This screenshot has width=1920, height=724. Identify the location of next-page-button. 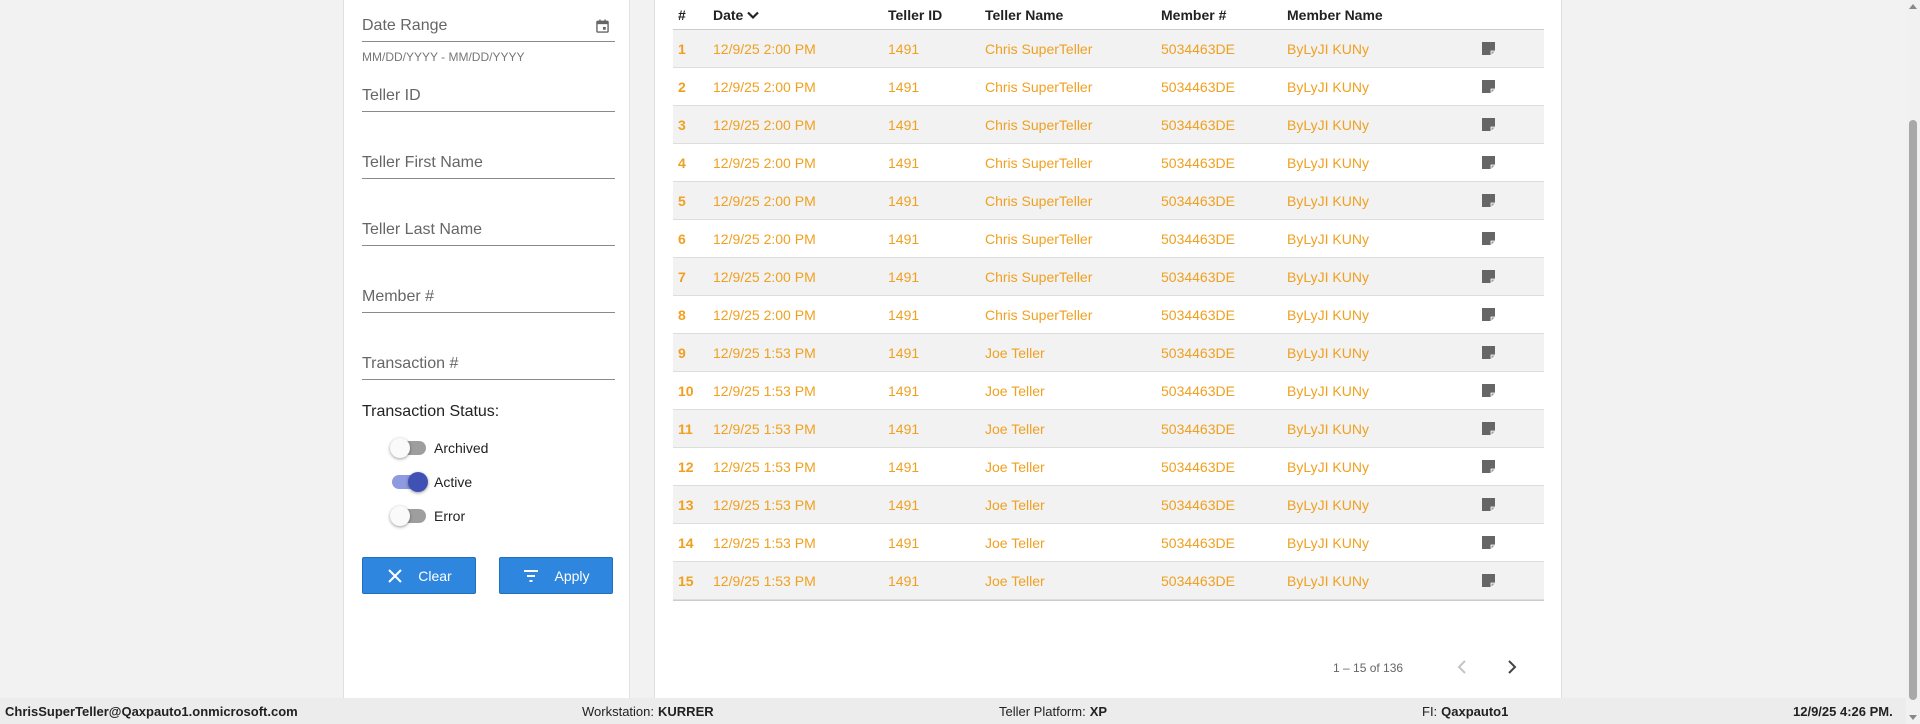
(1511, 667).